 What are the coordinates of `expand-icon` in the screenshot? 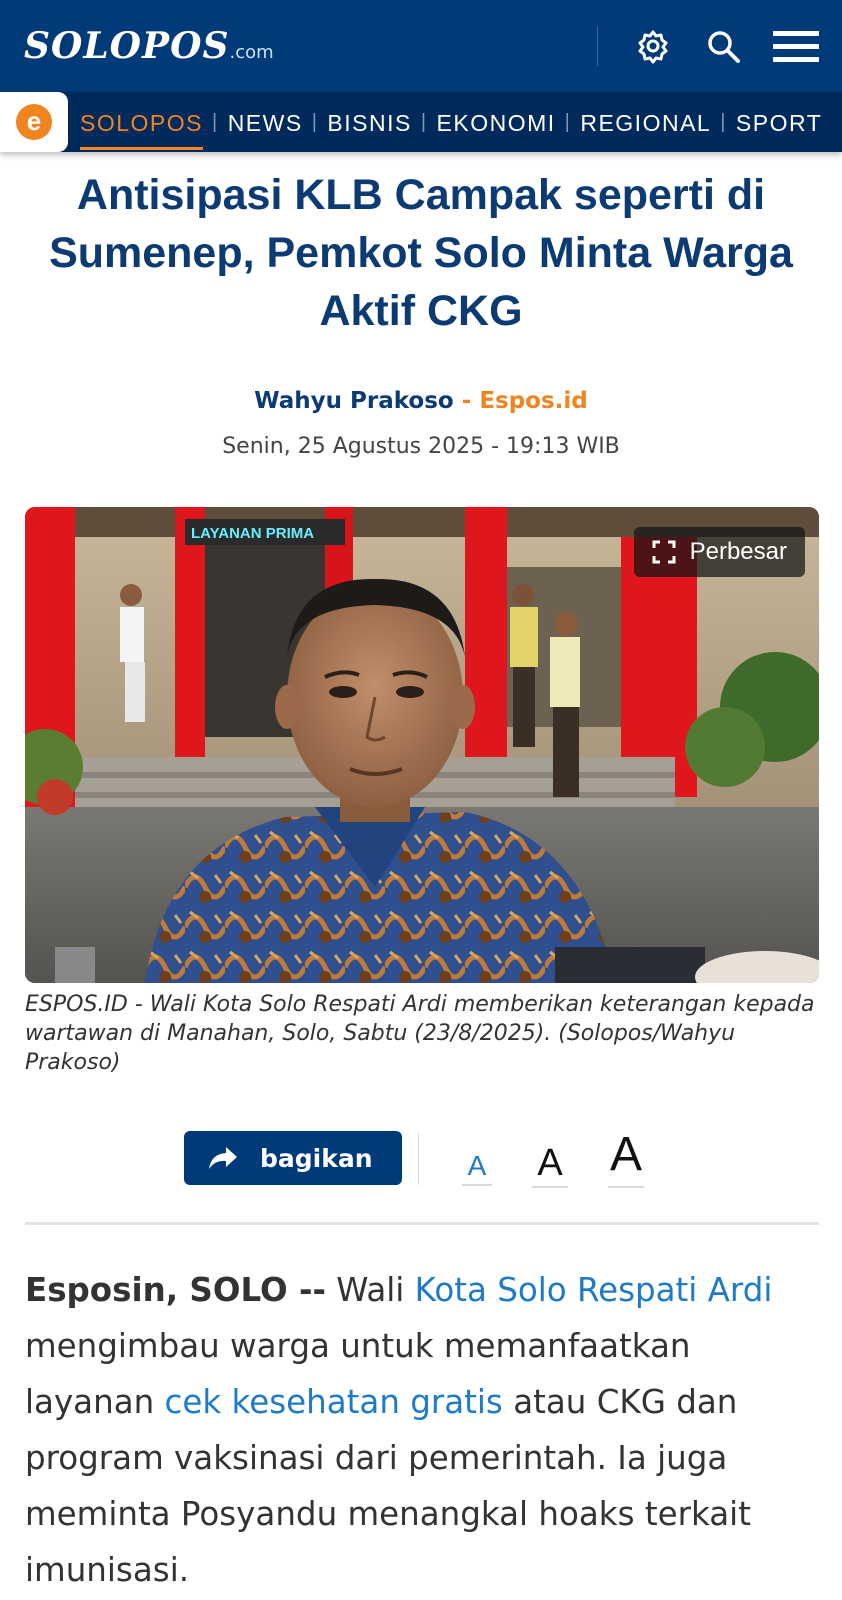 It's located at (664, 552).